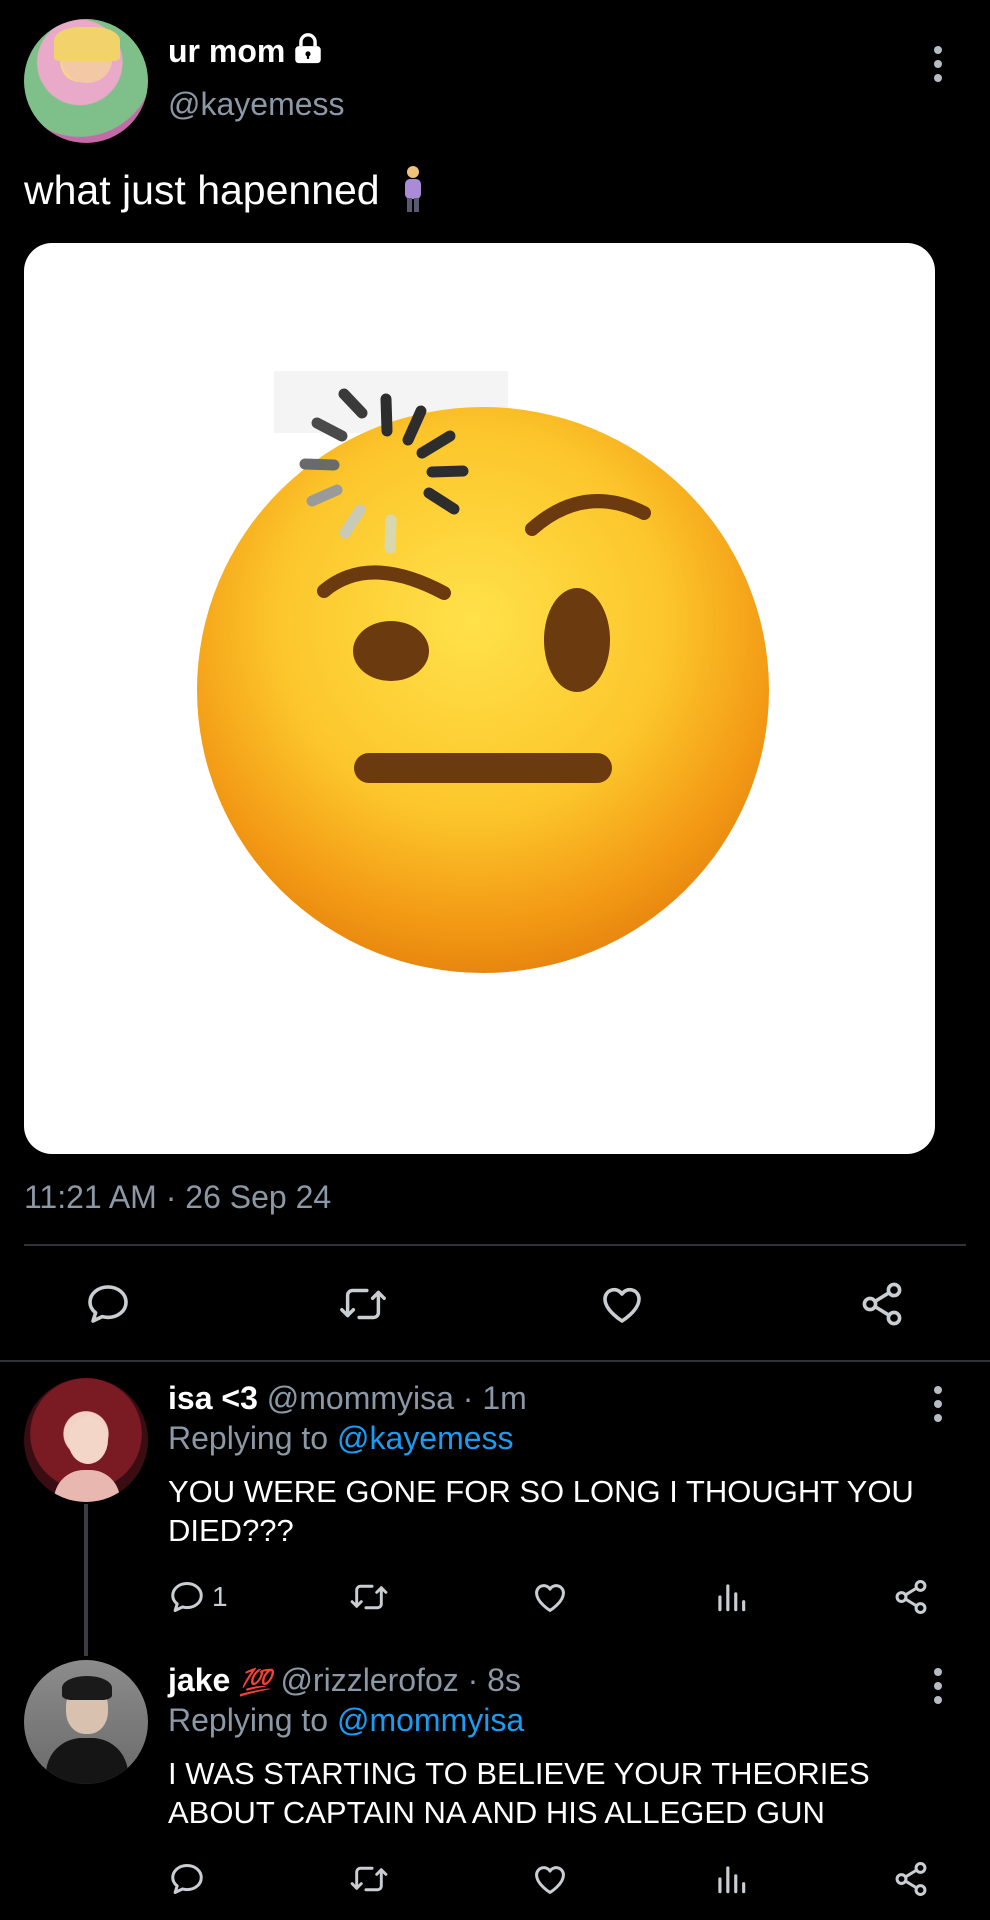 The height and width of the screenshot is (1920, 990). What do you see at coordinates (308, 51) in the screenshot?
I see `lock-icon` at bounding box center [308, 51].